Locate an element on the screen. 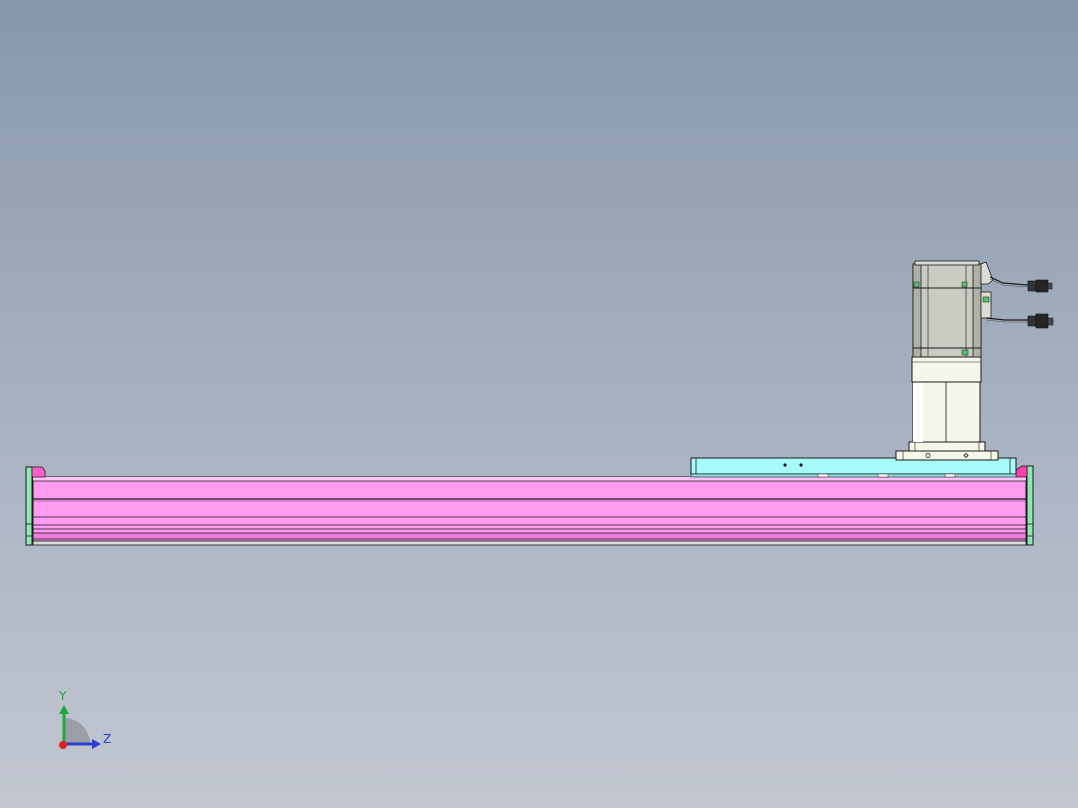 This screenshot has height=808, width=1078. encoder-cable is located at coordinates (1019, 321).